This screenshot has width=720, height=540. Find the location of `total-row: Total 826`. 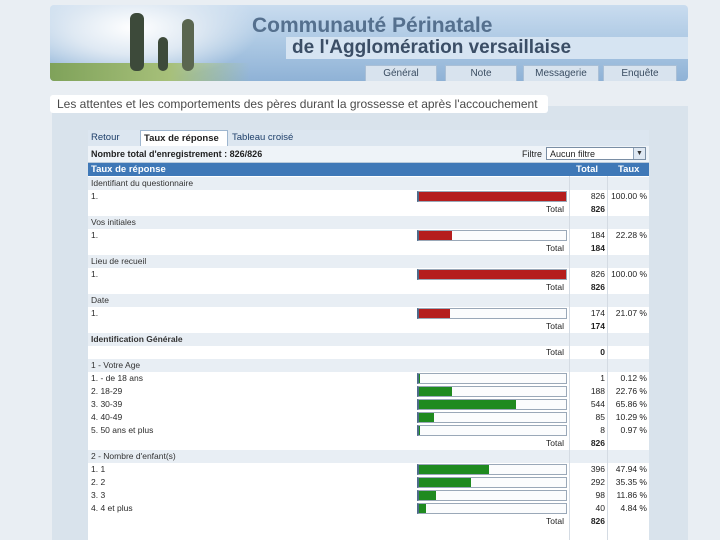

total-row: Total 826 is located at coordinates (368, 521).